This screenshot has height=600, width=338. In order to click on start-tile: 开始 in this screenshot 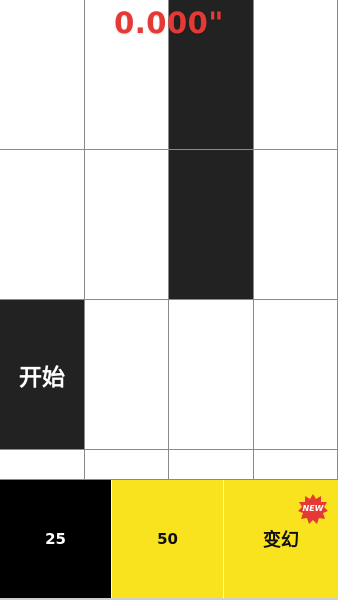, I will do `click(42, 375)`.